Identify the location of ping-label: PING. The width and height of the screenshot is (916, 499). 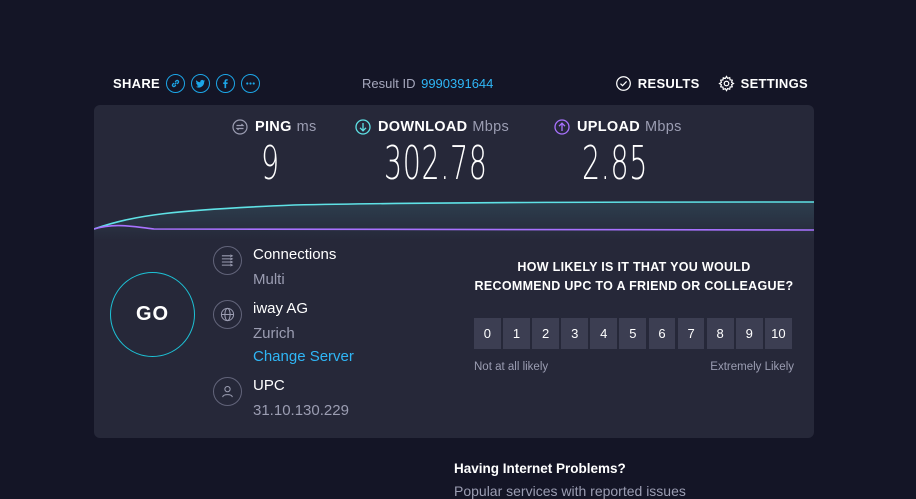
(273, 127).